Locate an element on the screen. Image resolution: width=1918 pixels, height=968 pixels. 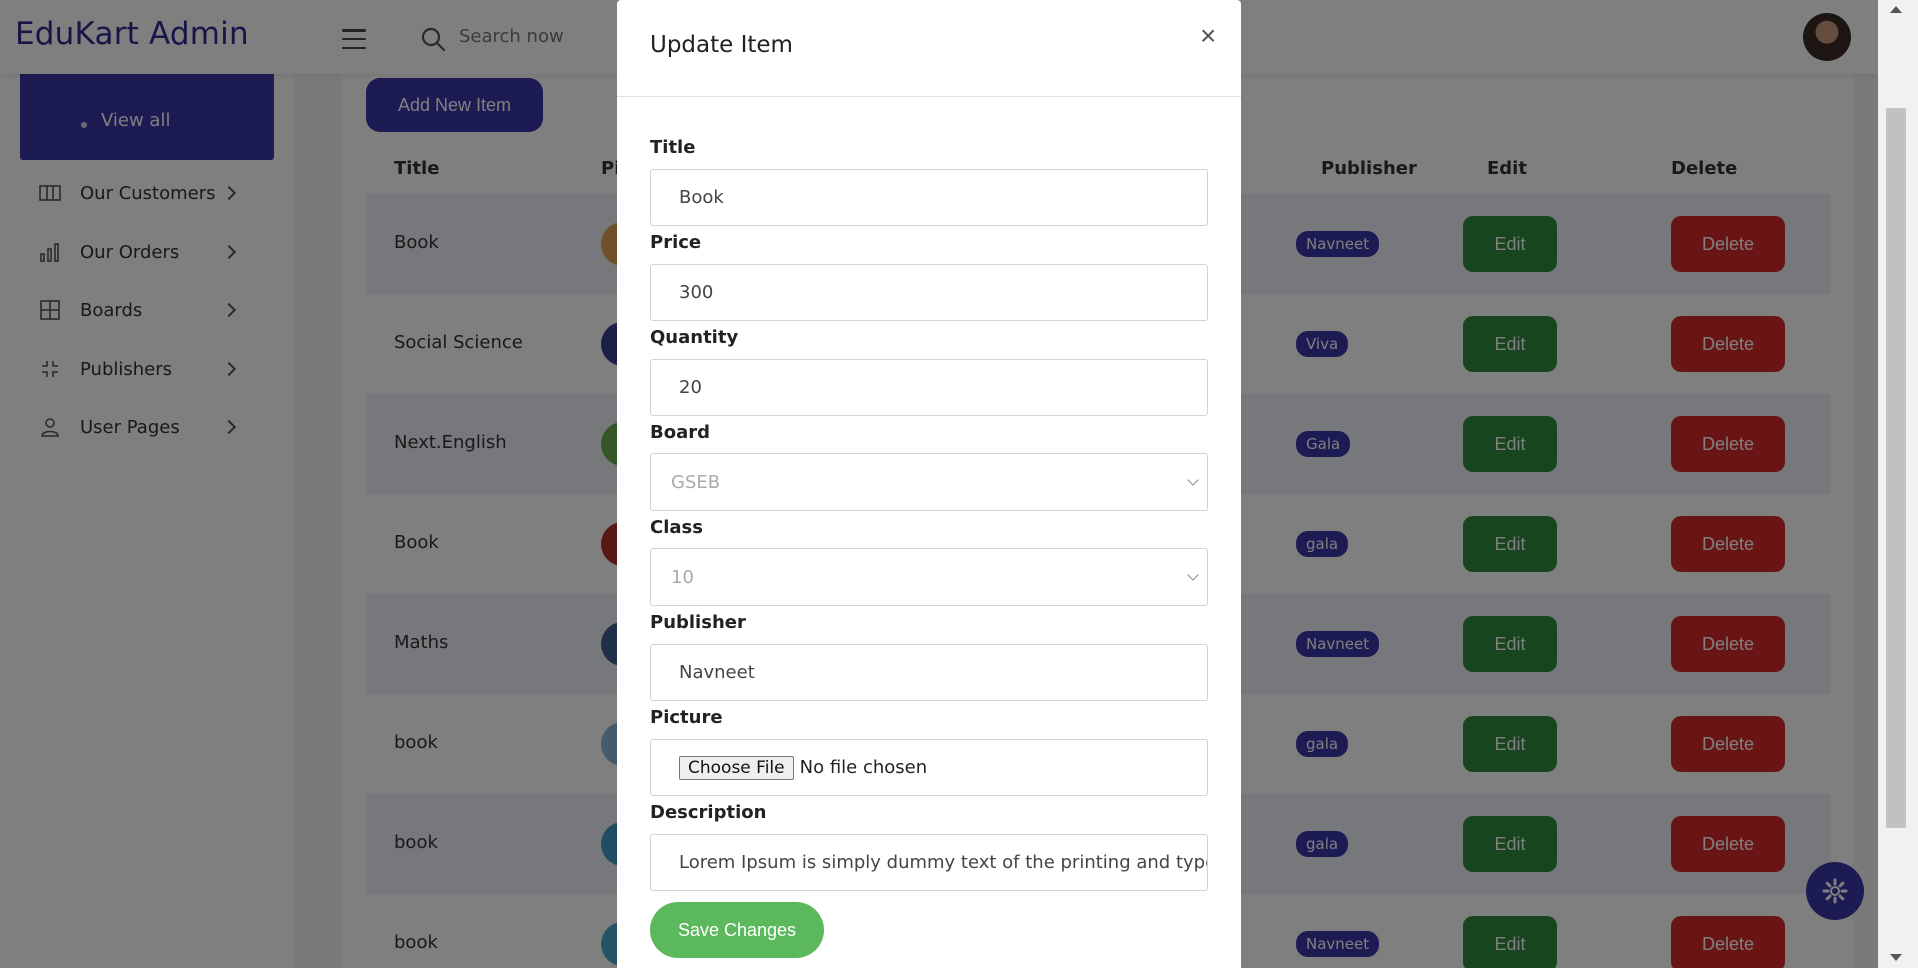
class-select: 10 is located at coordinates (929, 577).